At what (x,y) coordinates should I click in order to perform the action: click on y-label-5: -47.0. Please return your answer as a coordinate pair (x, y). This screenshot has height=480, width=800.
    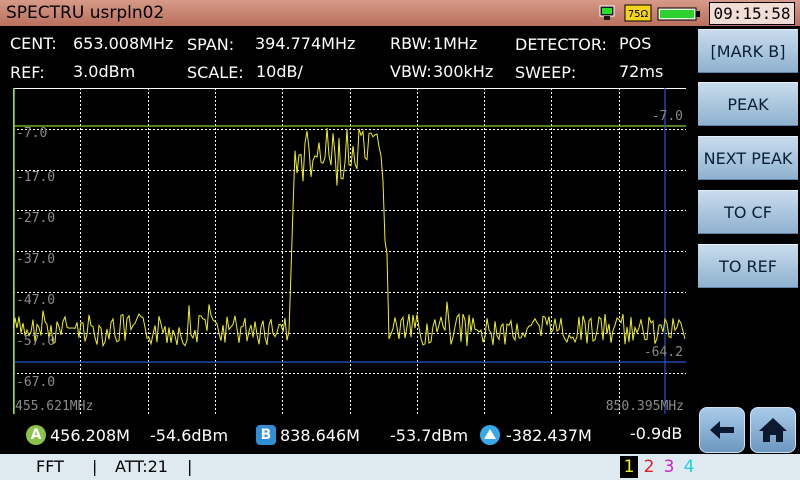
    Looking at the image, I should click on (35, 300).